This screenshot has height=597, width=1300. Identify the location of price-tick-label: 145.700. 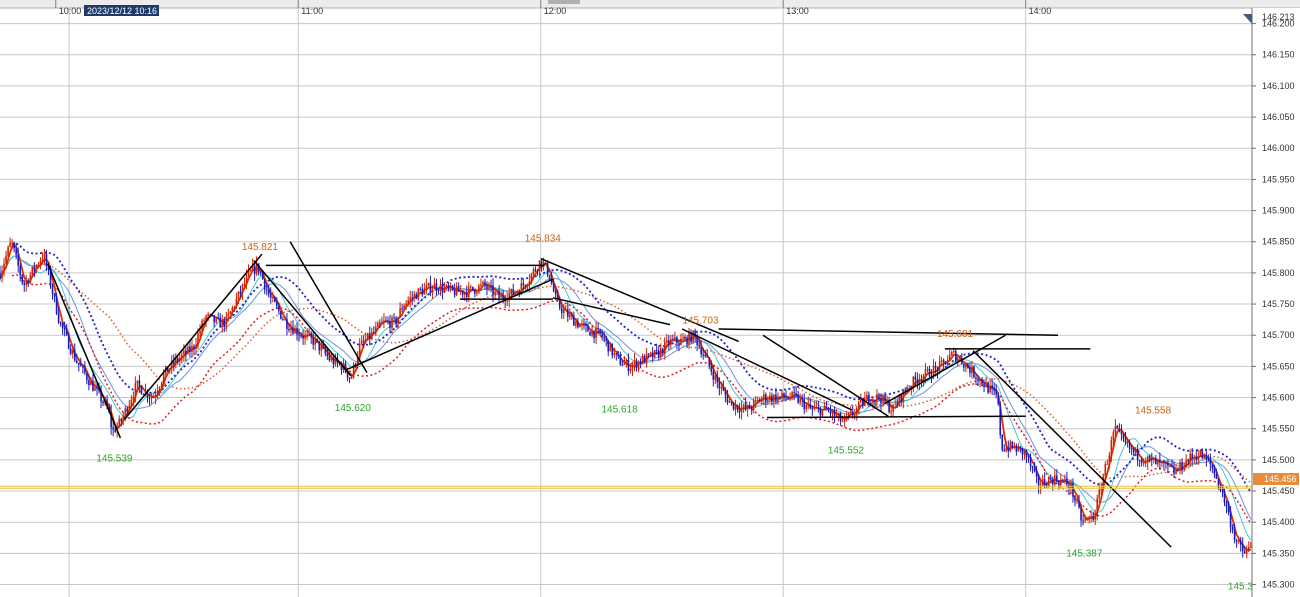
(1278, 335).